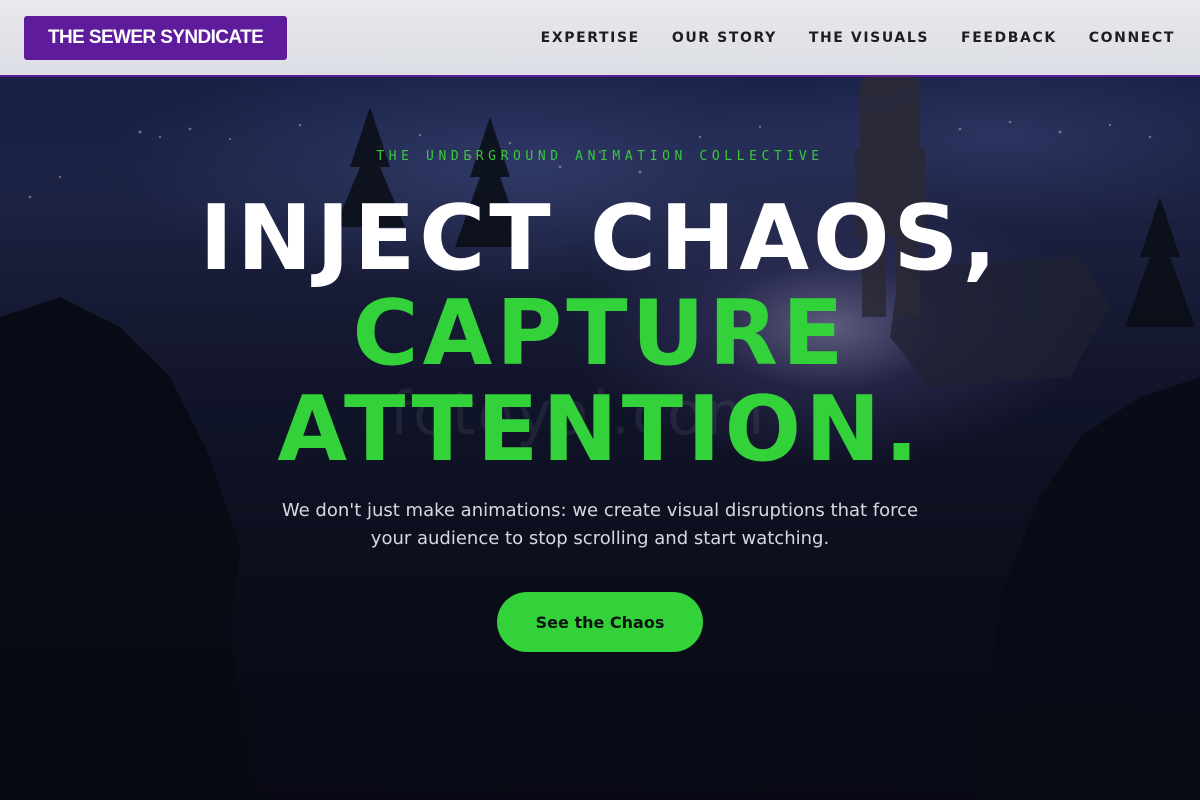  What do you see at coordinates (1009, 38) in the screenshot?
I see `nav-feedback: FEEDBACK` at bounding box center [1009, 38].